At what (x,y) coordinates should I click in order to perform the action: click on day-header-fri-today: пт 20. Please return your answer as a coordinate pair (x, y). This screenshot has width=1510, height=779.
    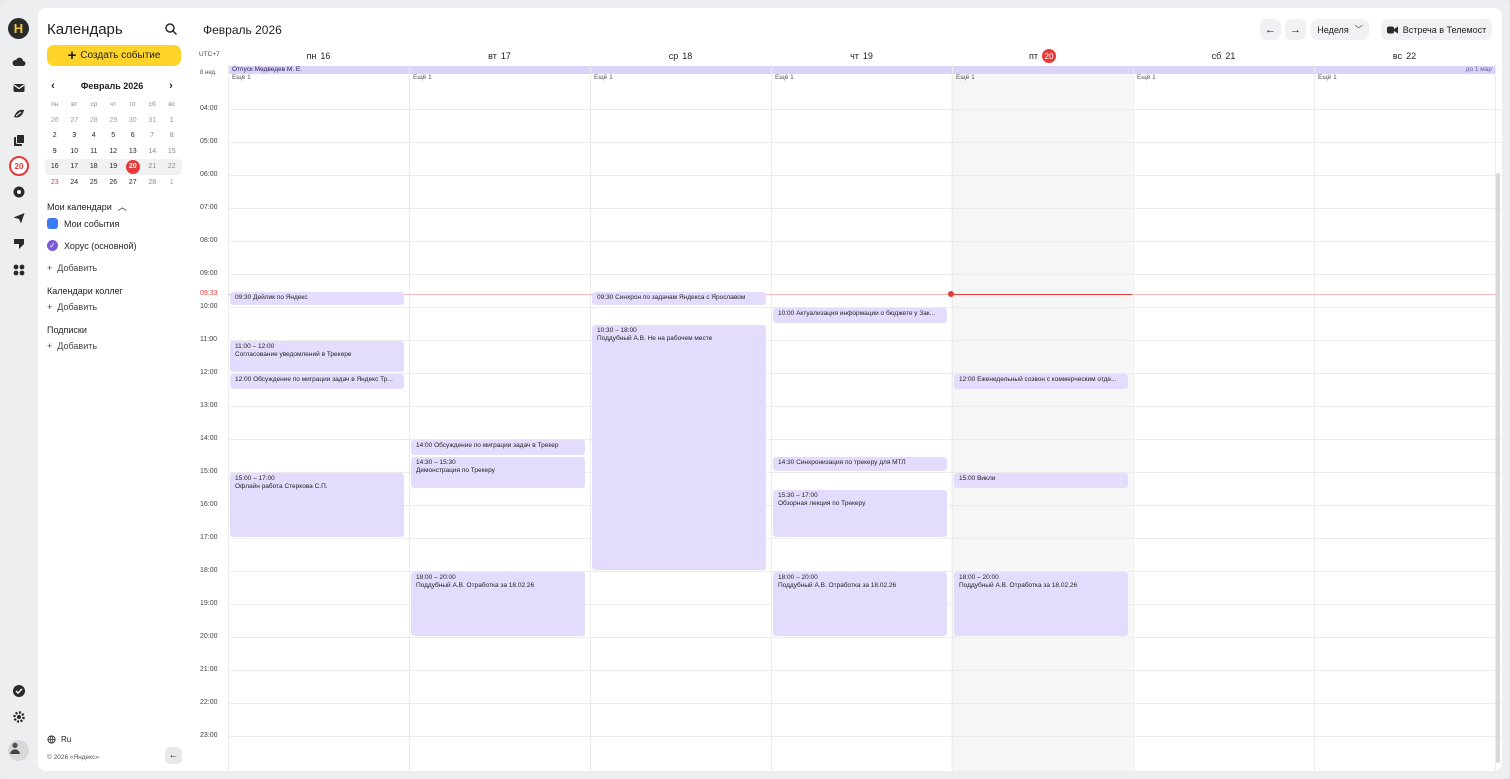
    Looking at the image, I should click on (1042, 56).